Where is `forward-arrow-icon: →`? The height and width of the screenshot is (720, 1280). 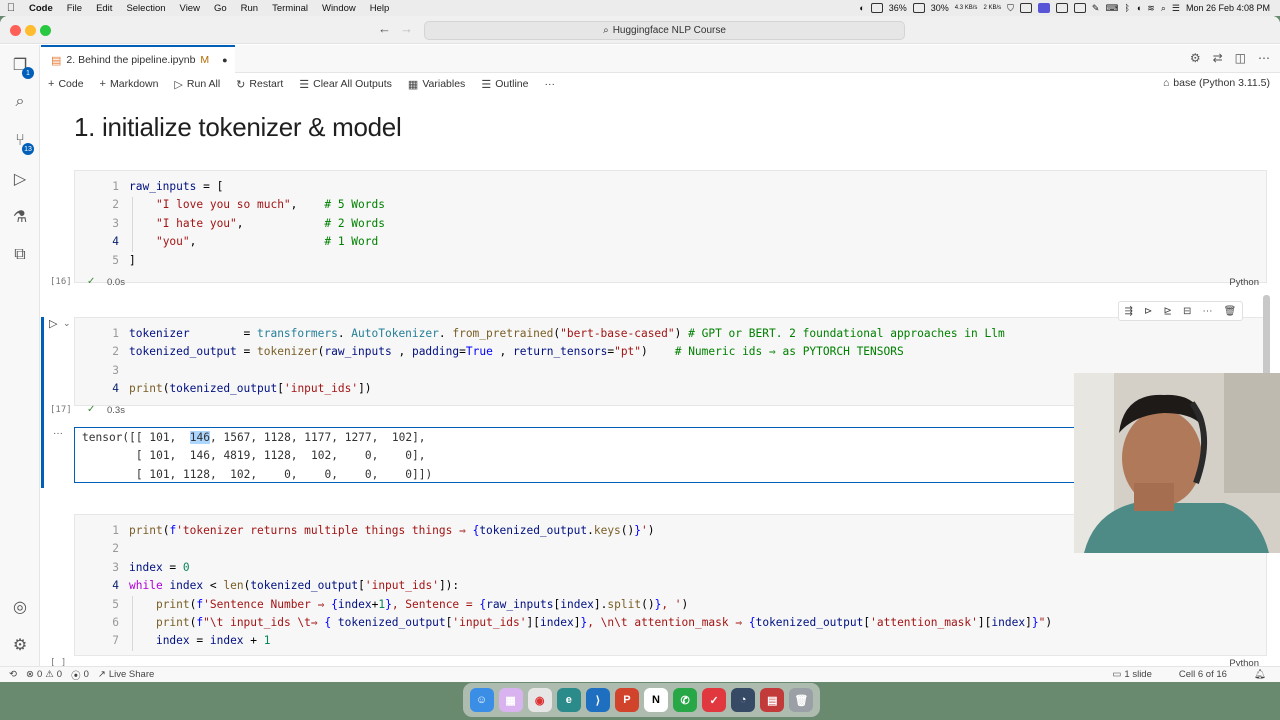 forward-arrow-icon: → is located at coordinates (406, 28).